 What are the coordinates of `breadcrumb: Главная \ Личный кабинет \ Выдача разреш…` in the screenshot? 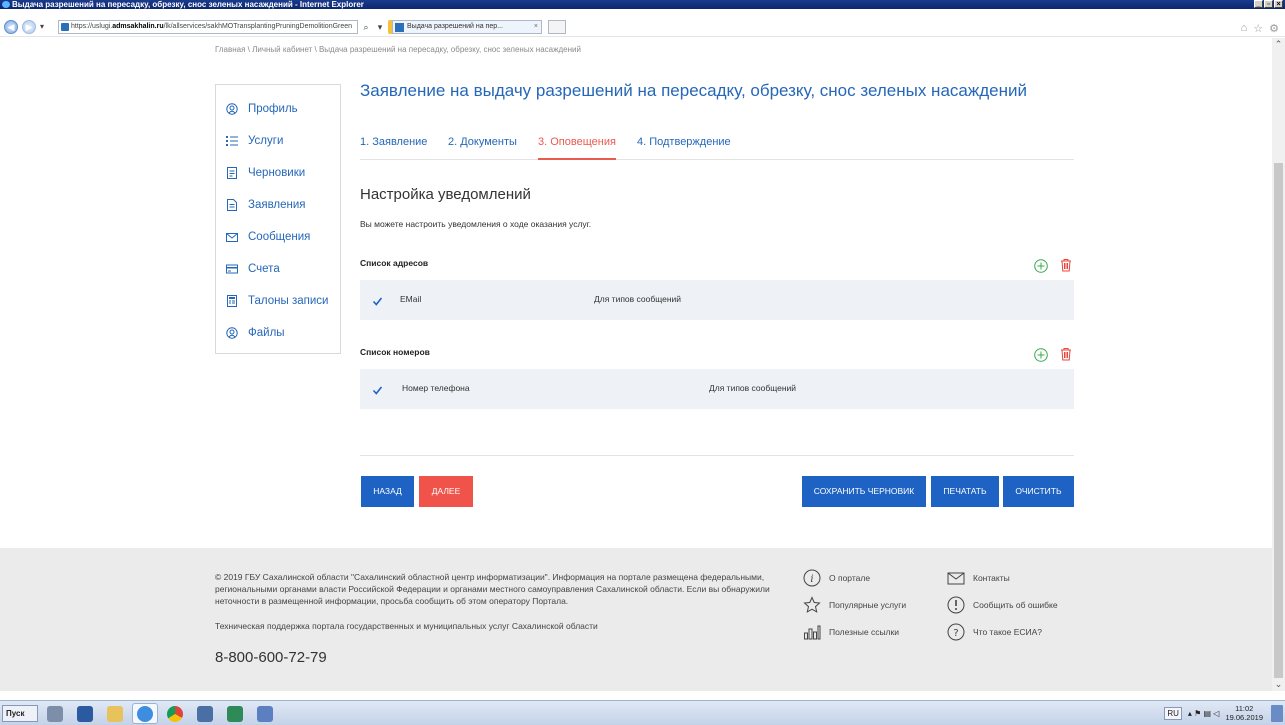 It's located at (398, 49).